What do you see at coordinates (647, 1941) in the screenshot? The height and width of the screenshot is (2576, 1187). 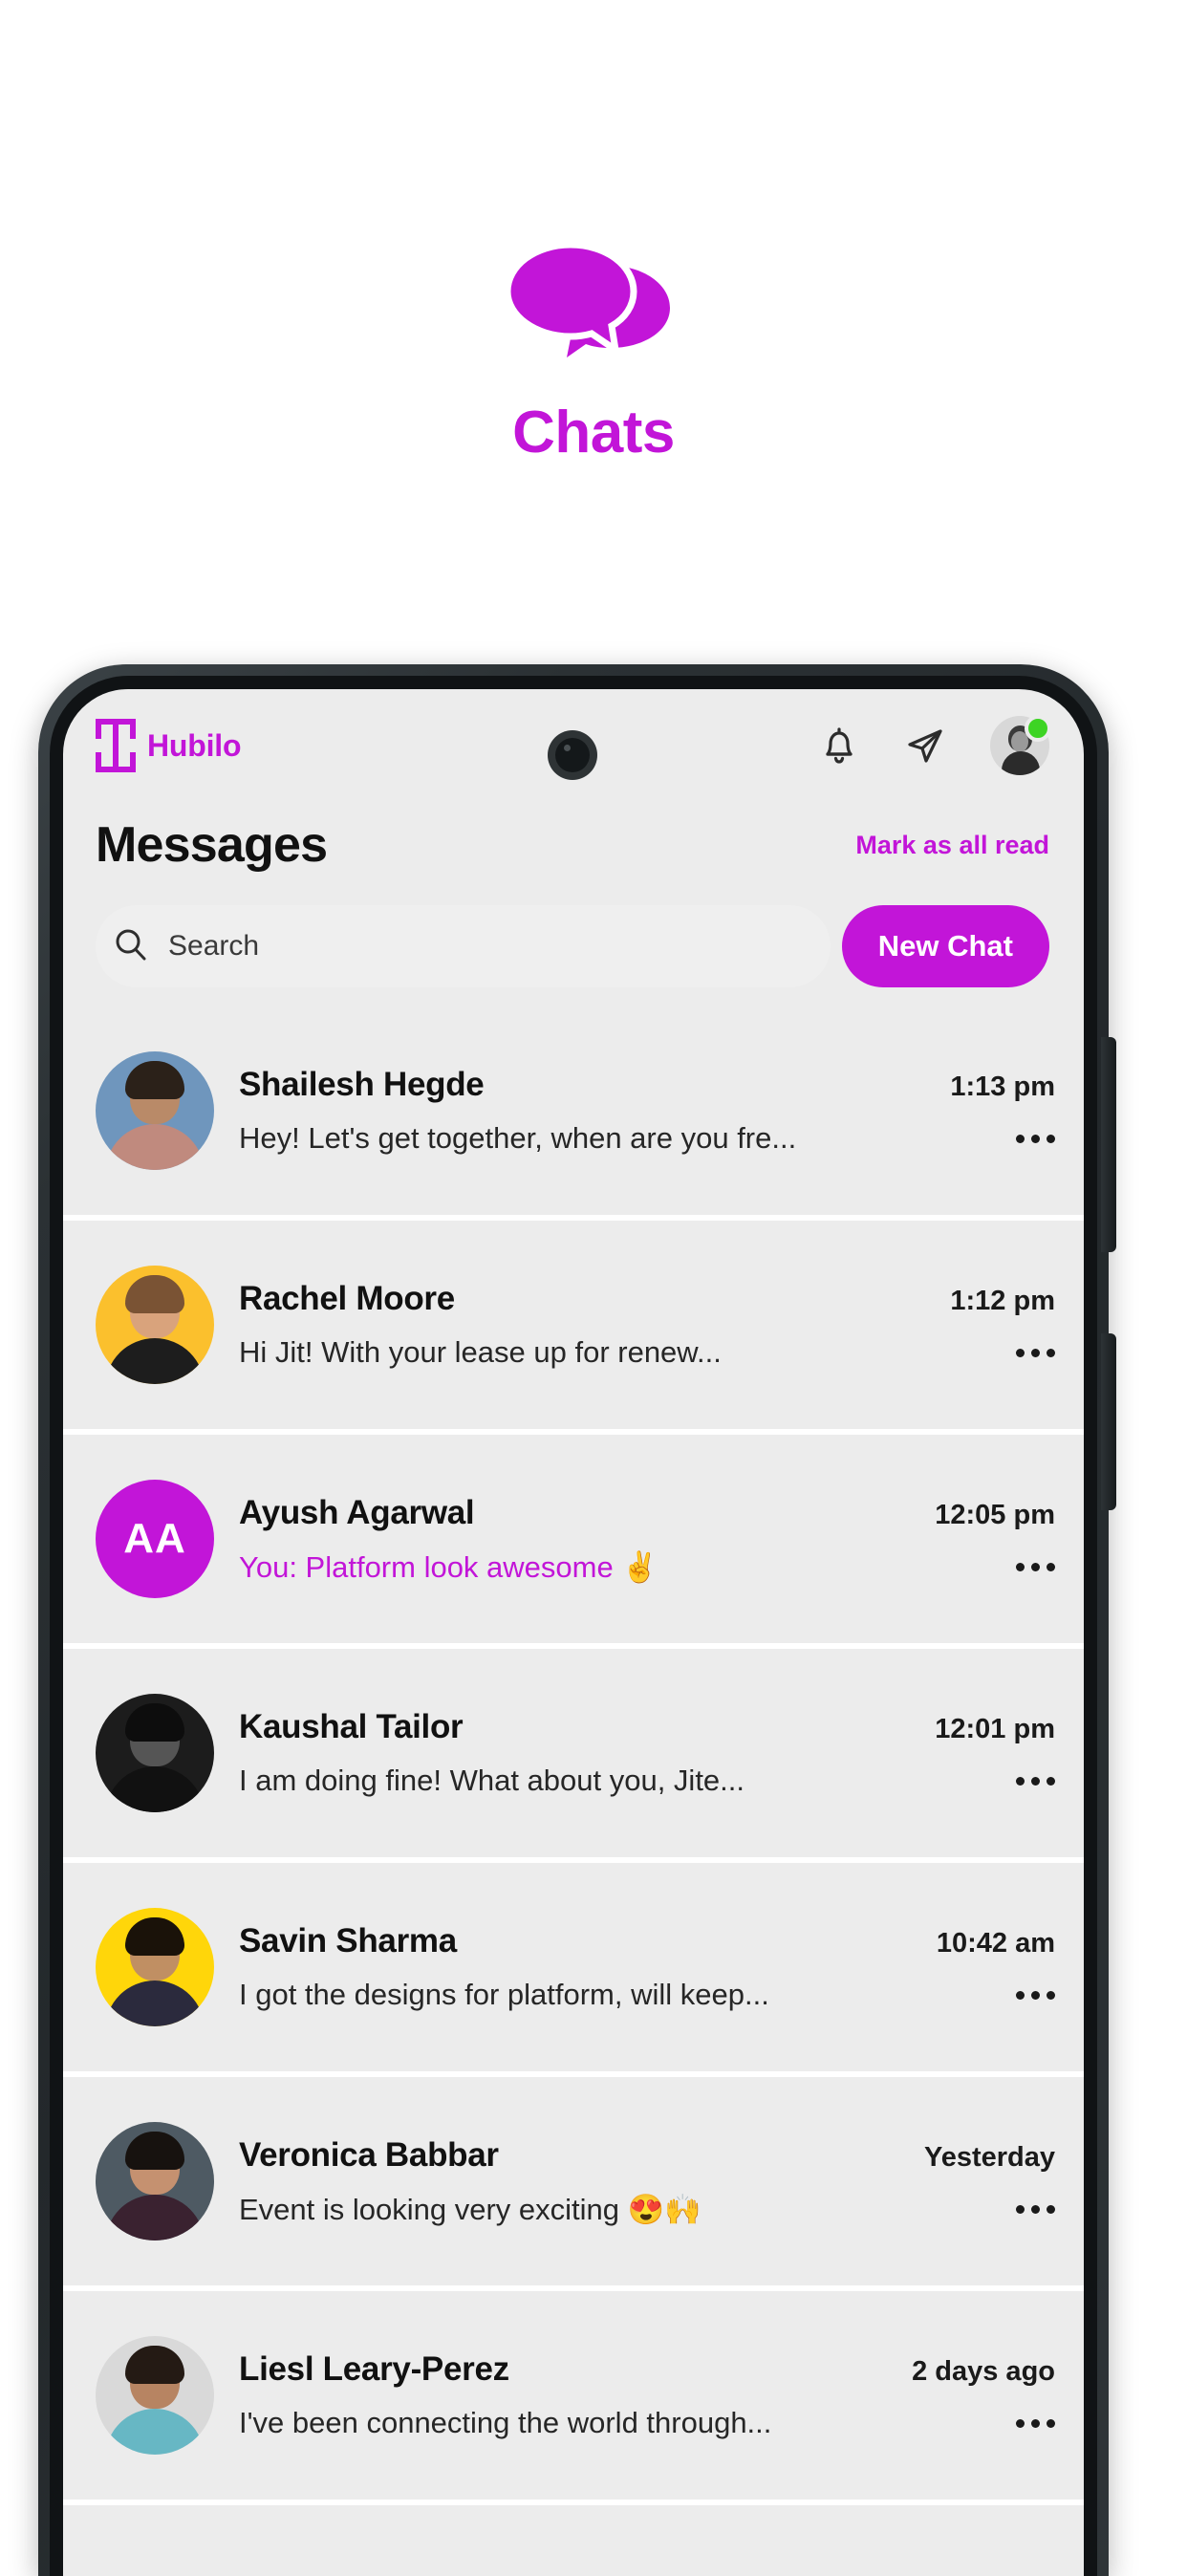 I see `chat-item-top: Savin Sharma 10:42 am` at bounding box center [647, 1941].